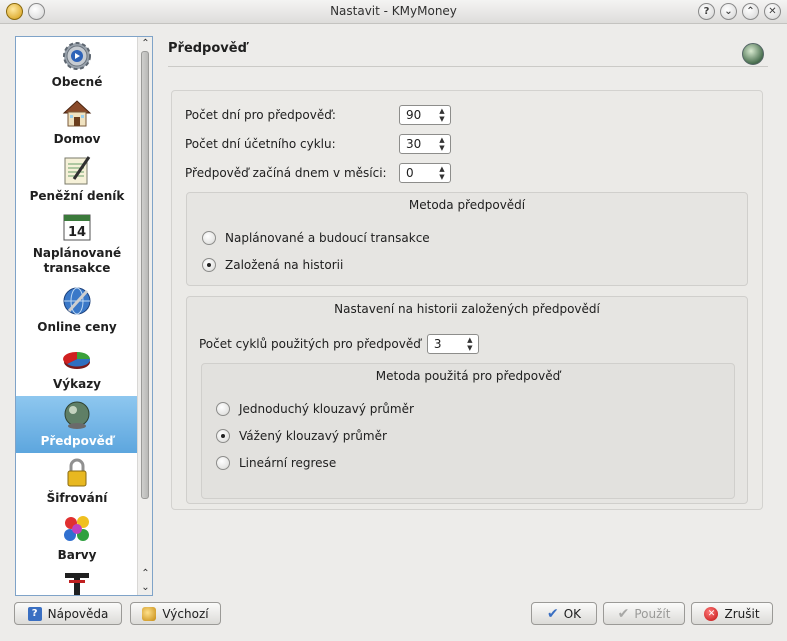 Image resolution: width=787 pixels, height=641 pixels. What do you see at coordinates (145, 275) in the screenshot?
I see `scrollbar-thumb` at bounding box center [145, 275].